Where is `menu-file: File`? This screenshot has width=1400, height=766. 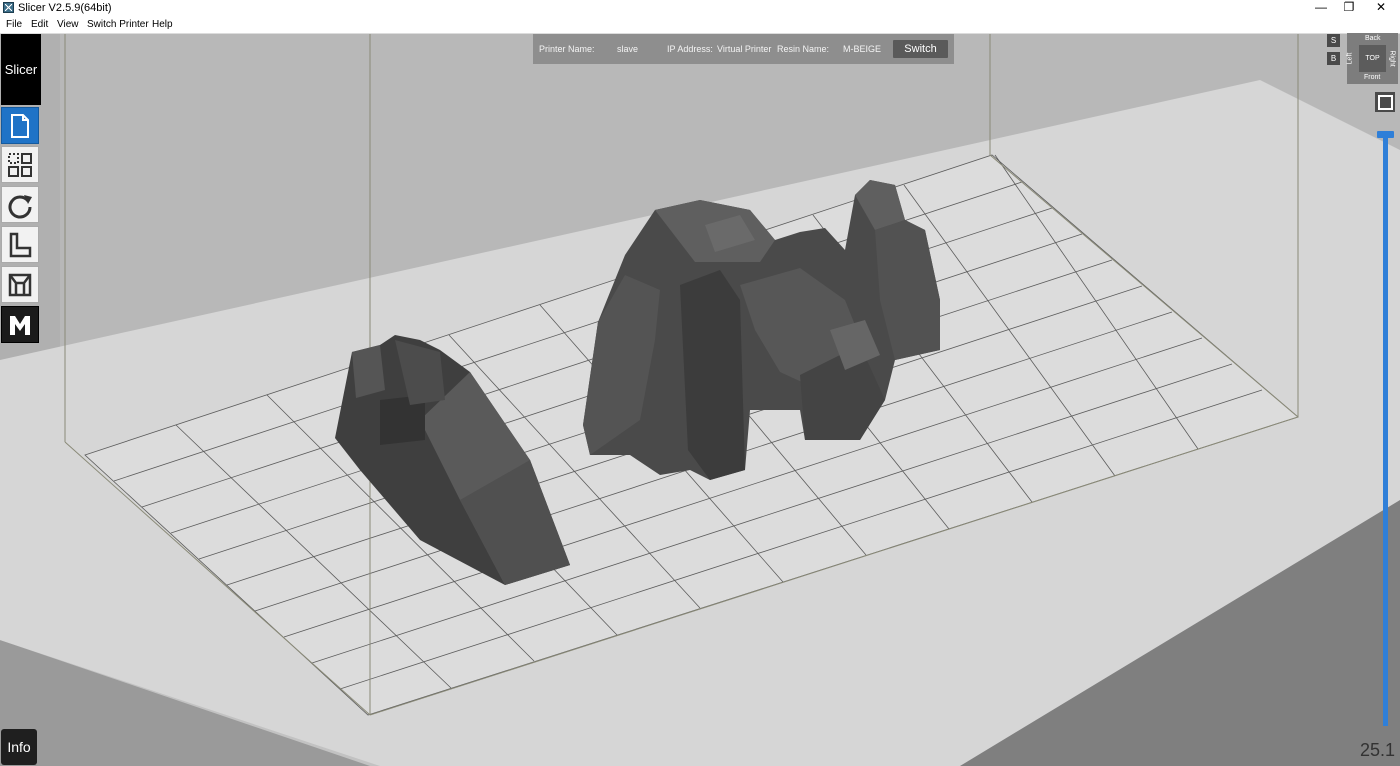
menu-file: File is located at coordinates (14, 24).